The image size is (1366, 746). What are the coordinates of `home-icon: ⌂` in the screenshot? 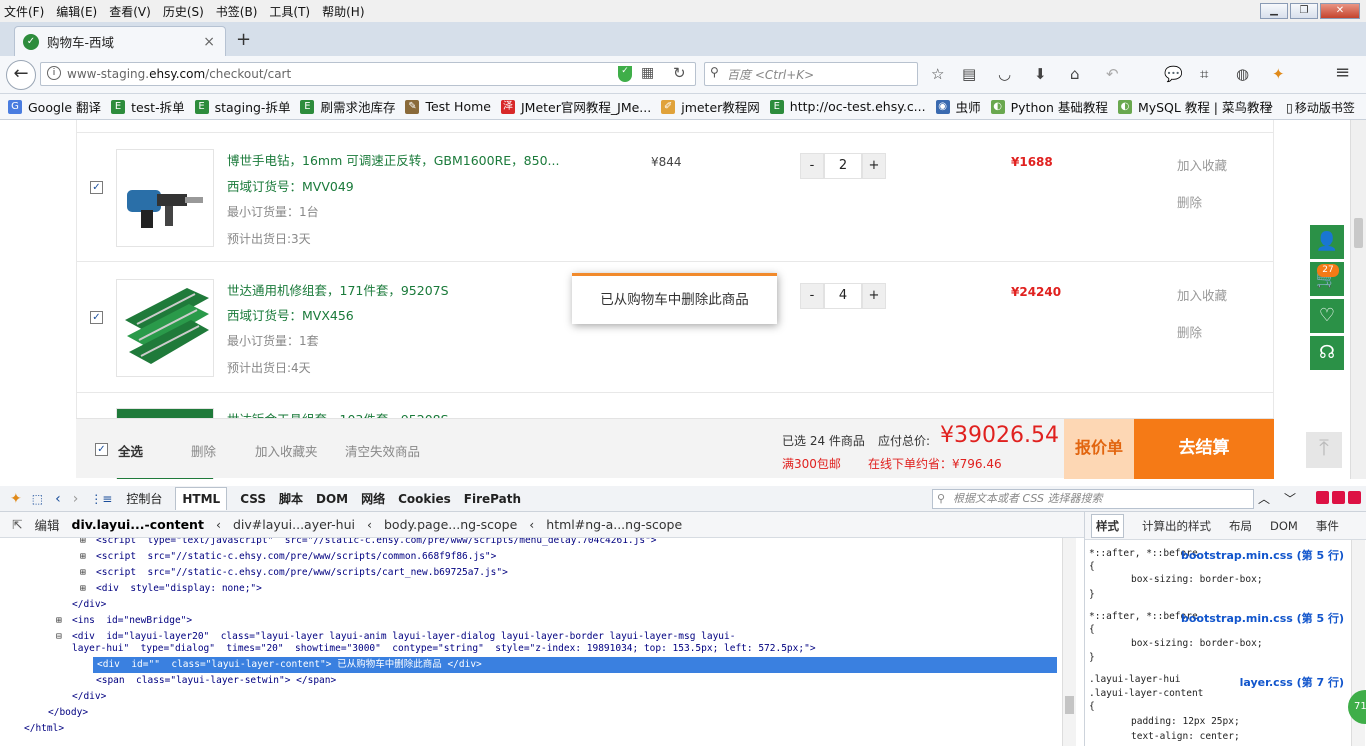 It's located at (1075, 74).